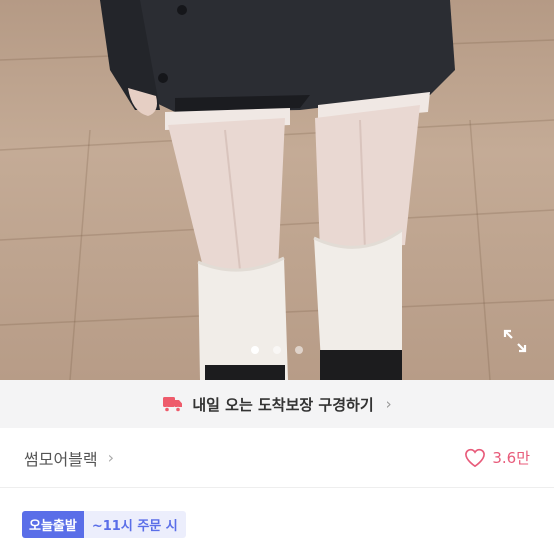 Image resolution: width=554 pixels, height=554 pixels. I want to click on delivery-truck-icon, so click(173, 405).